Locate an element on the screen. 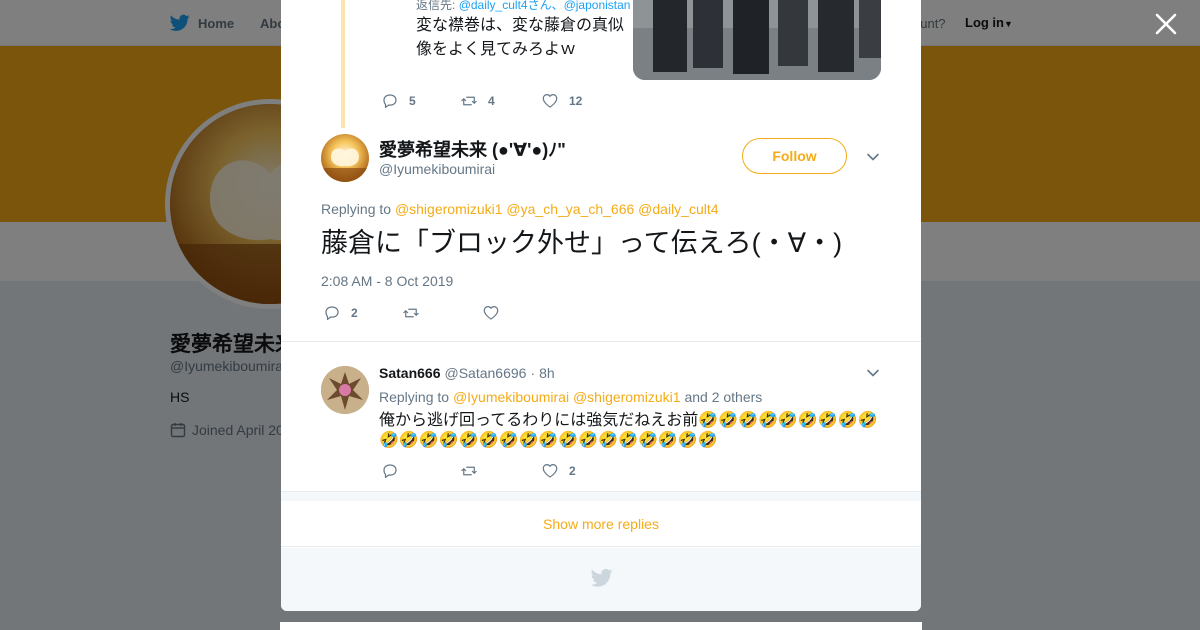 The width and height of the screenshot is (1200, 630). mention-link: @ya_ch_ya_ch_666 is located at coordinates (570, 209).